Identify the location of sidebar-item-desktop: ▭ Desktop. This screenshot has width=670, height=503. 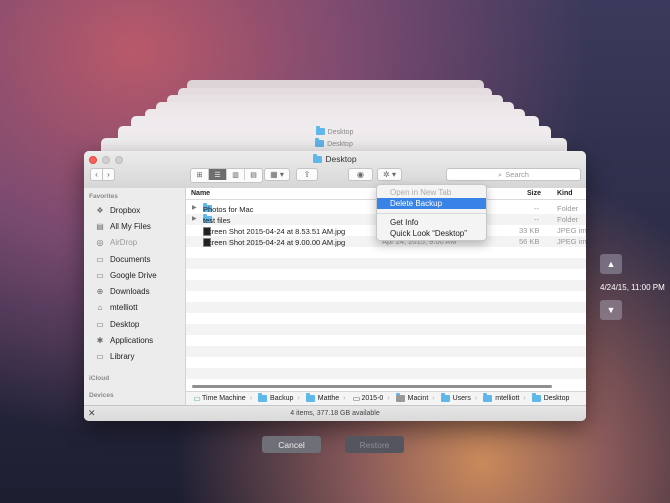
(117, 324).